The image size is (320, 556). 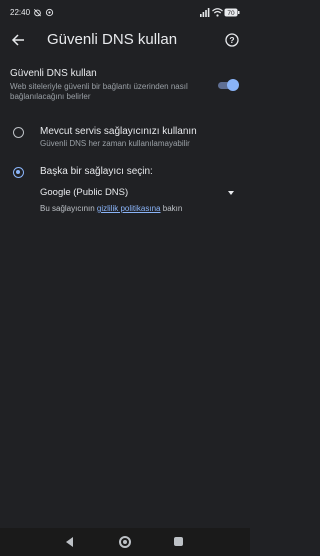 What do you see at coordinates (37, 12) in the screenshot?
I see `alarm-off-icon` at bounding box center [37, 12].